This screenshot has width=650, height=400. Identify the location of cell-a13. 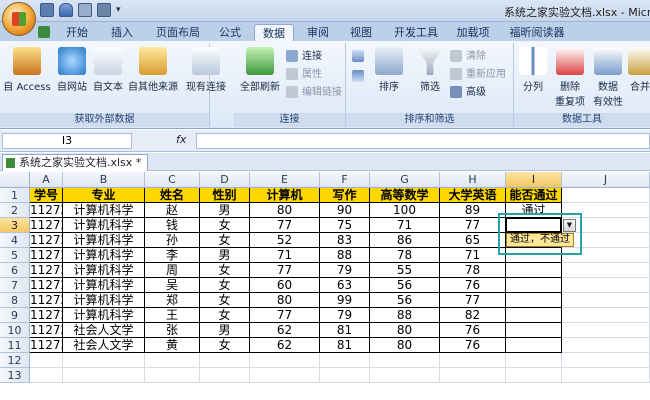
(46, 375).